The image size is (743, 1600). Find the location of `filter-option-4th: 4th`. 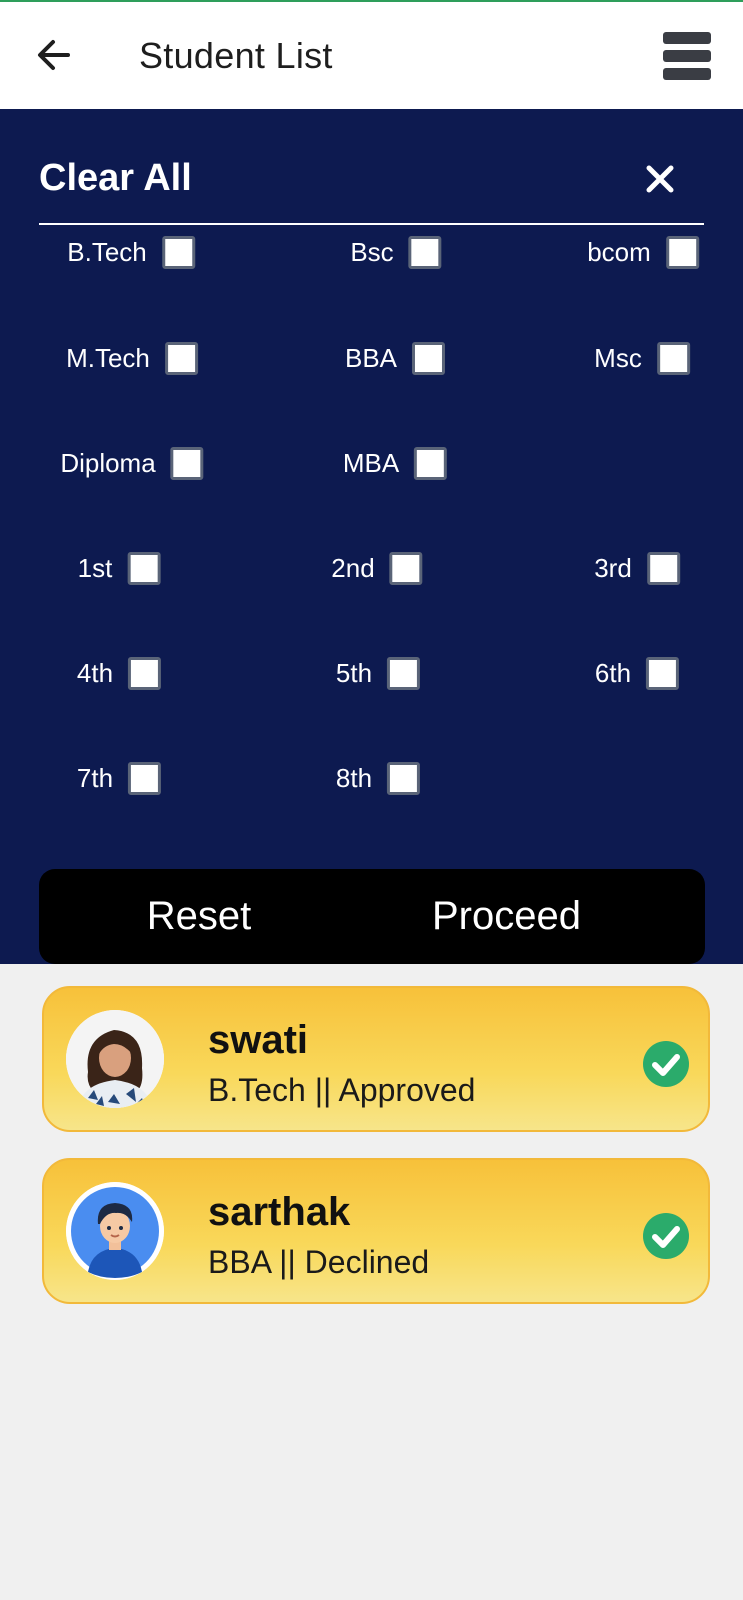

filter-option-4th: 4th is located at coordinates (119, 673).